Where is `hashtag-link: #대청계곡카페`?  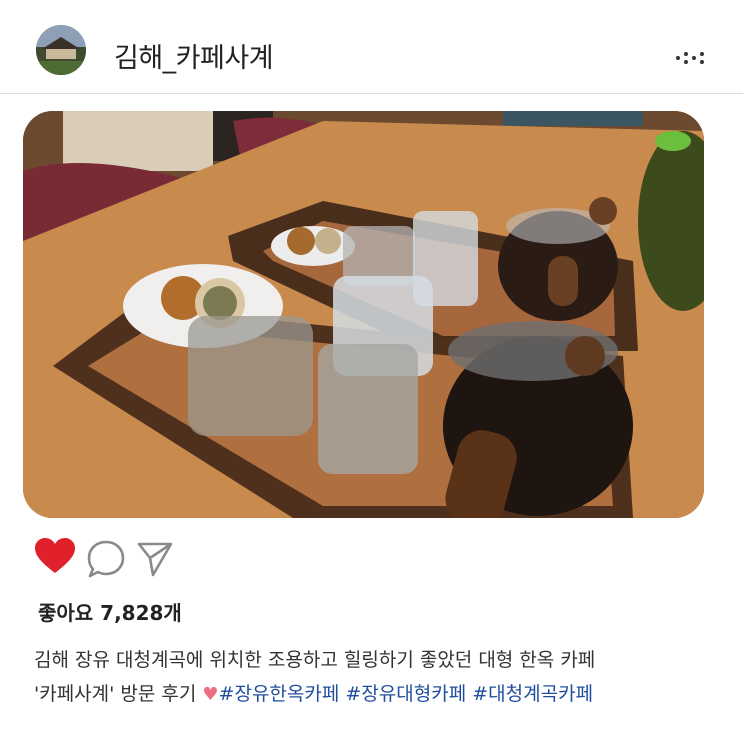
hashtag-link: #대청계곡카페 is located at coordinates (532, 694).